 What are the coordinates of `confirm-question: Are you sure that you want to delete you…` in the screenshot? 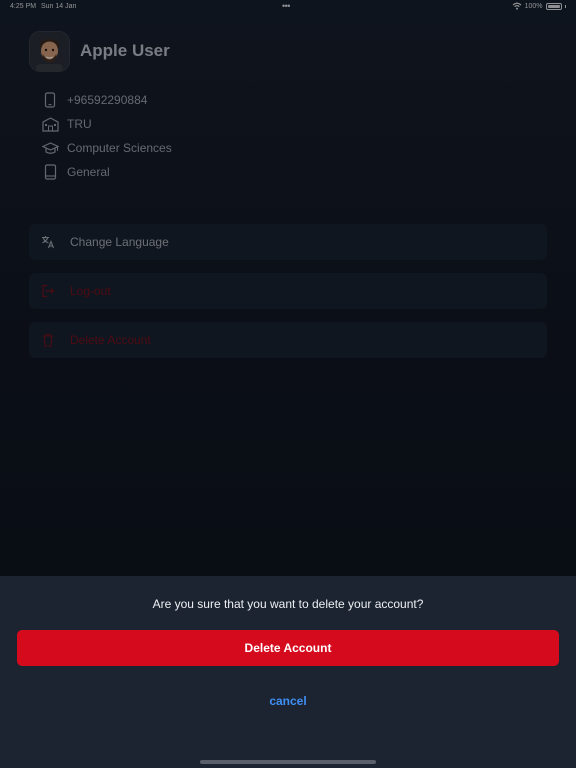 It's located at (288, 604).